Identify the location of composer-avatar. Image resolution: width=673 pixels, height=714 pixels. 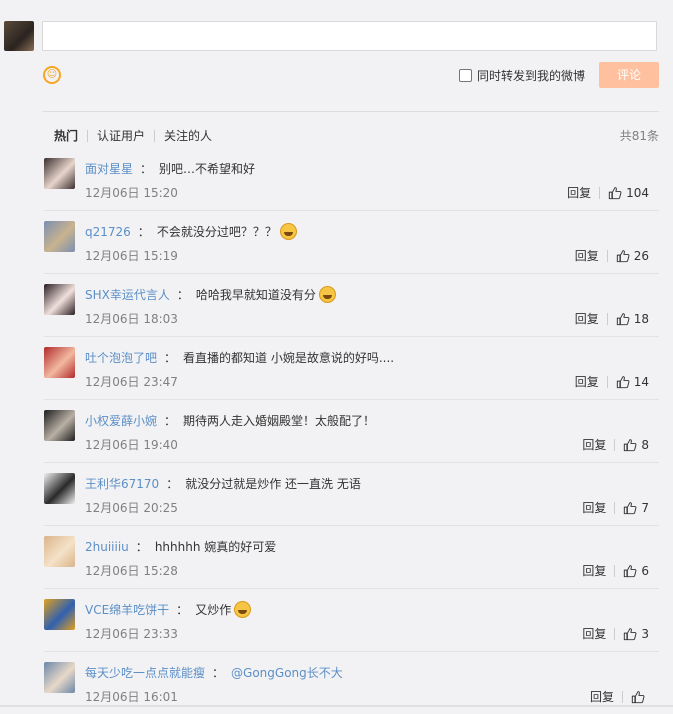
(19, 36).